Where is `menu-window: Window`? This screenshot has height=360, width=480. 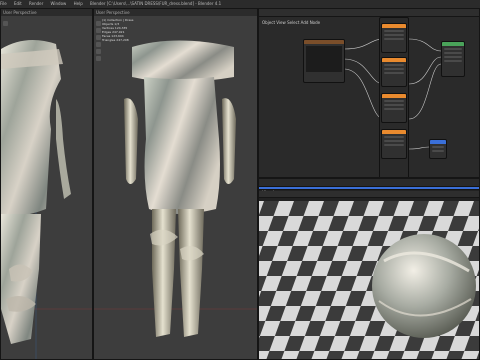 menu-window: Window is located at coordinates (59, 3).